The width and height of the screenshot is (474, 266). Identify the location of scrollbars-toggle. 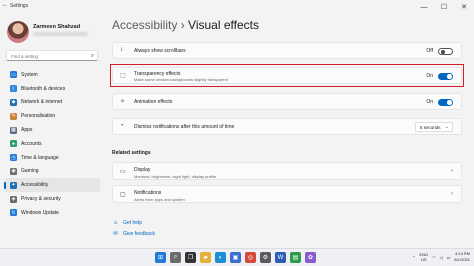
(445, 51).